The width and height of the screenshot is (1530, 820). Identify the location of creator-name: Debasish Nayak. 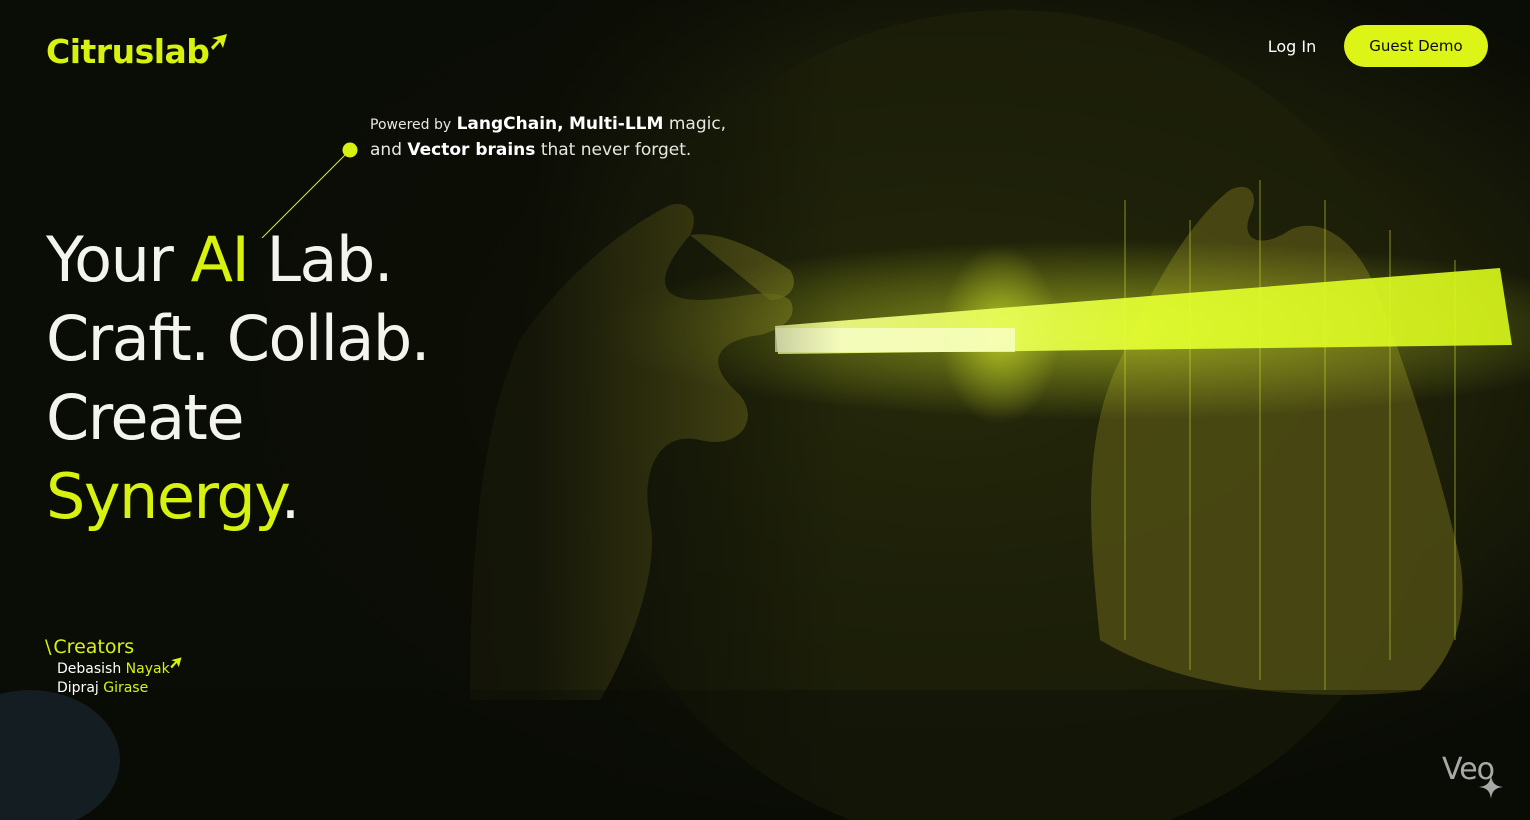
(114, 668).